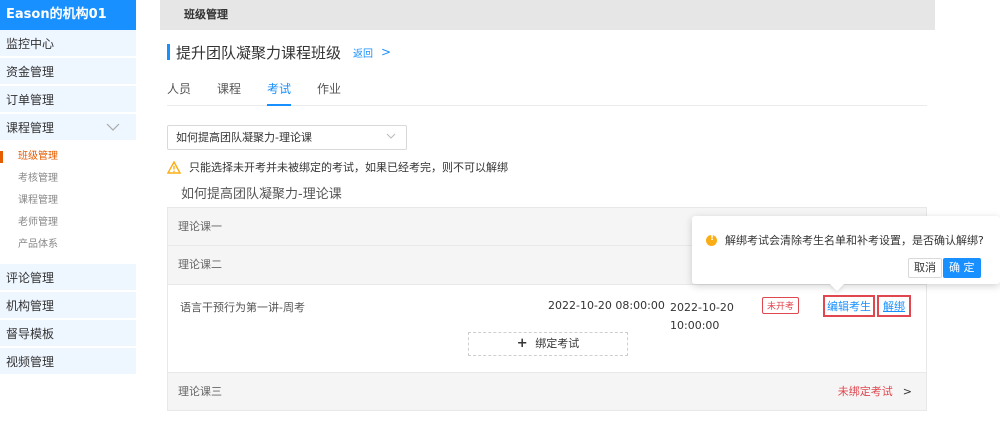 The image size is (1000, 427). I want to click on edit-examinees-button: 编辑考生, so click(849, 306).